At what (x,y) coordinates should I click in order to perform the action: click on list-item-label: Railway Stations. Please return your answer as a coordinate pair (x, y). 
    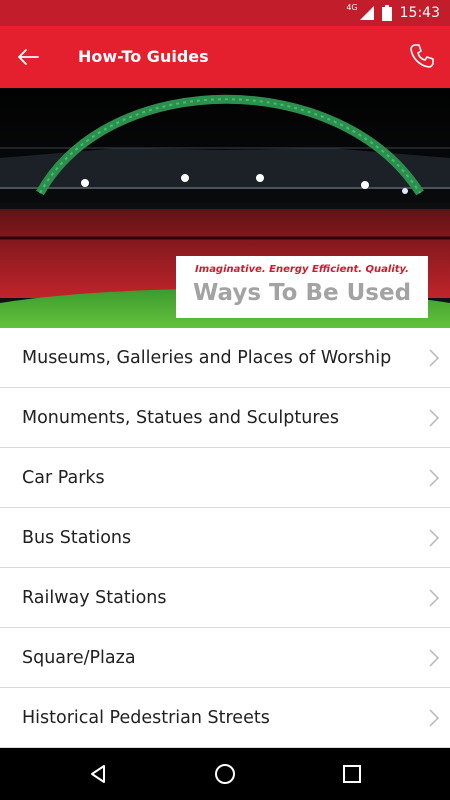
    Looking at the image, I should click on (94, 597).